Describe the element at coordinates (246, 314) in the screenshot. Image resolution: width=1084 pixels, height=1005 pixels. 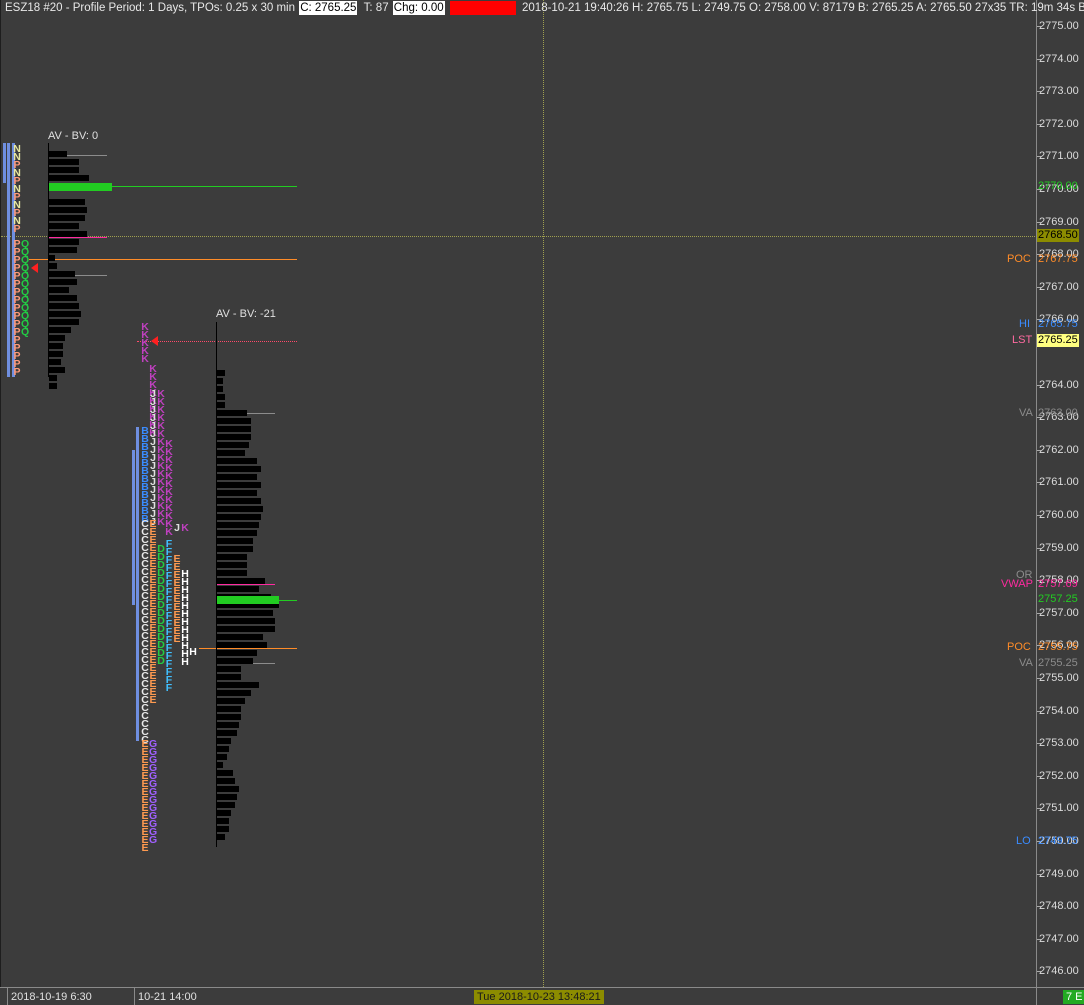
I see `profile-label-right: AV - BV: -21` at that location.